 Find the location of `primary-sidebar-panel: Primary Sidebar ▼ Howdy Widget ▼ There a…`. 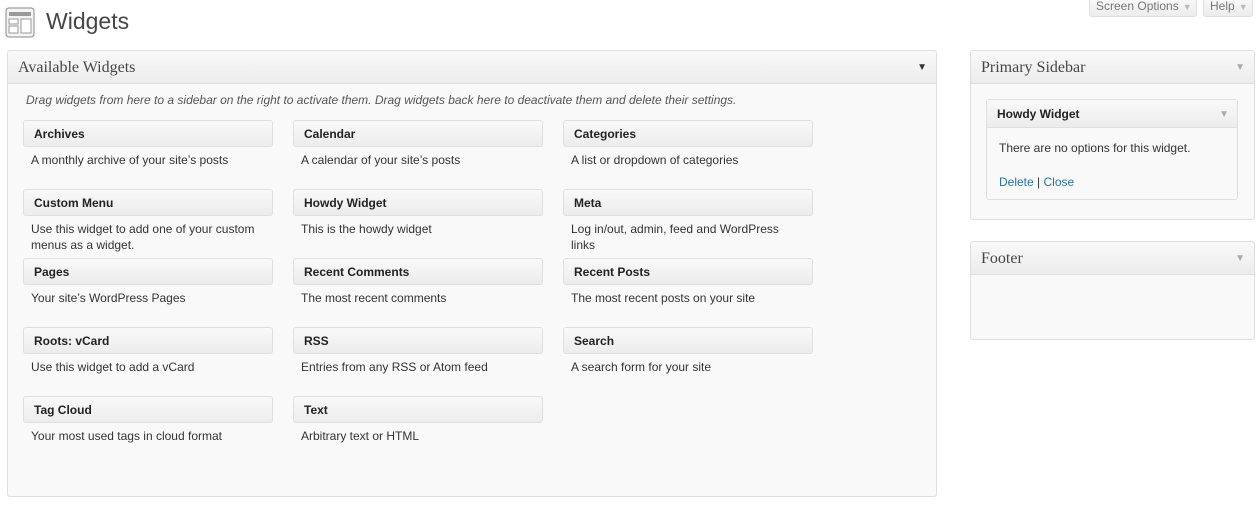

primary-sidebar-panel: Primary Sidebar ▼ Howdy Widget ▼ There a… is located at coordinates (1112, 135).